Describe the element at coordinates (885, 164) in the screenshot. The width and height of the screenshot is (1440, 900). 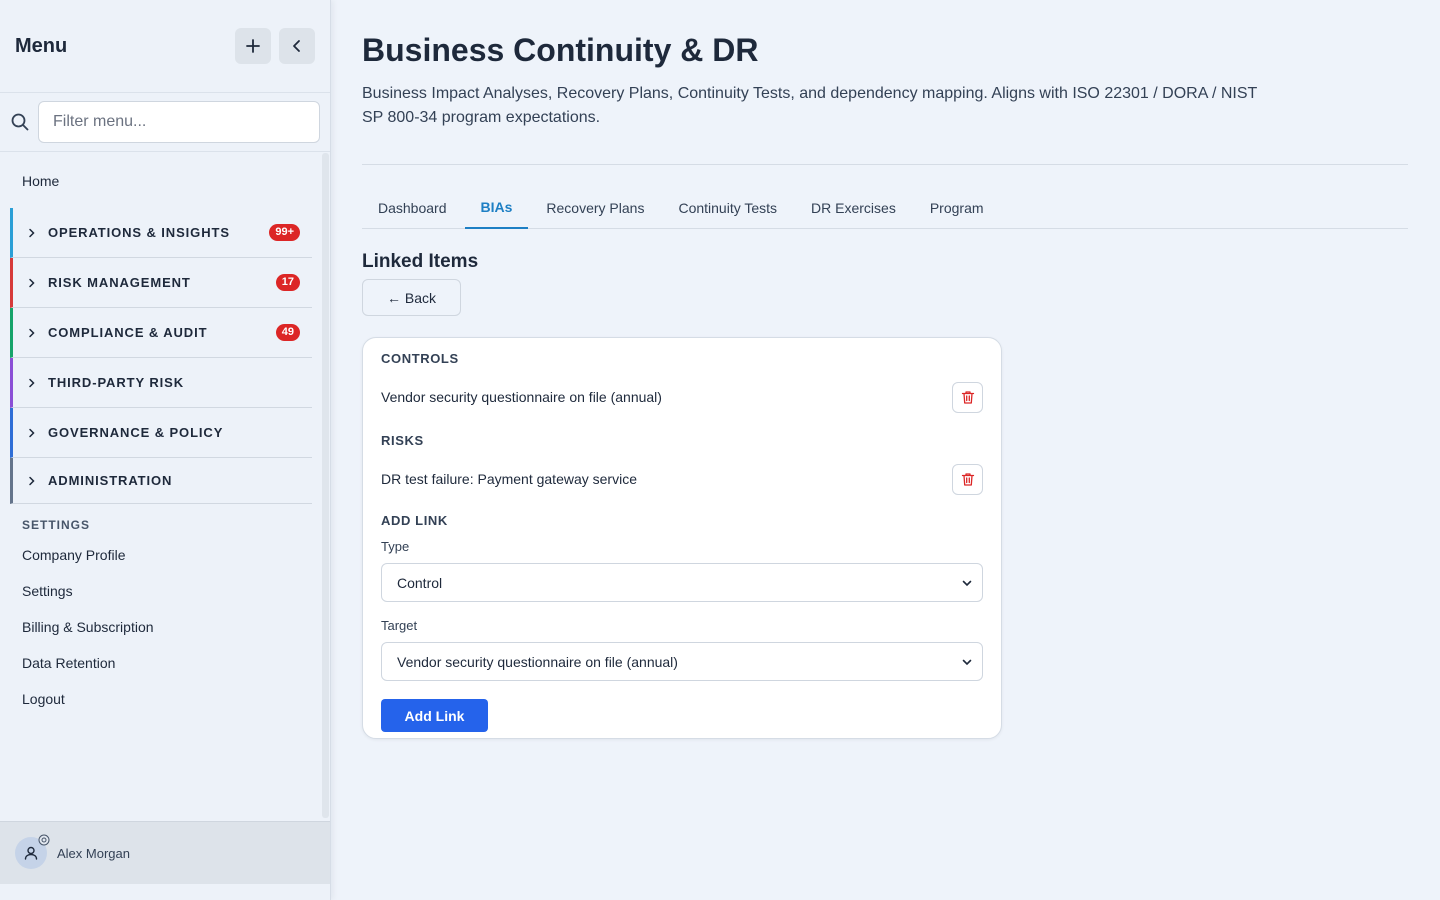
I see `divider` at that location.